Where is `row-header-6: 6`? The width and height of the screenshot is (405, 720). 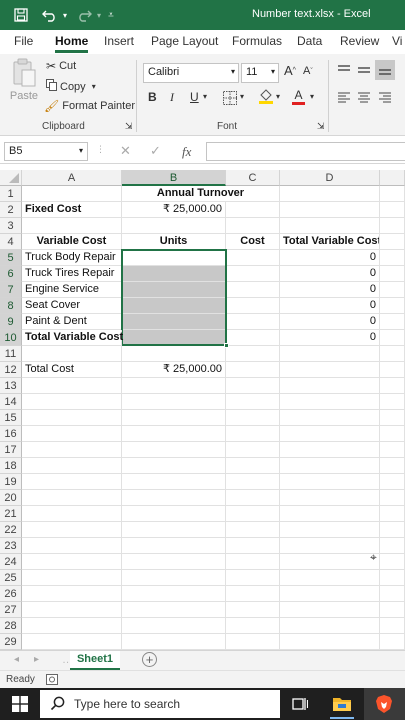
row-header-6: 6 is located at coordinates (11, 274).